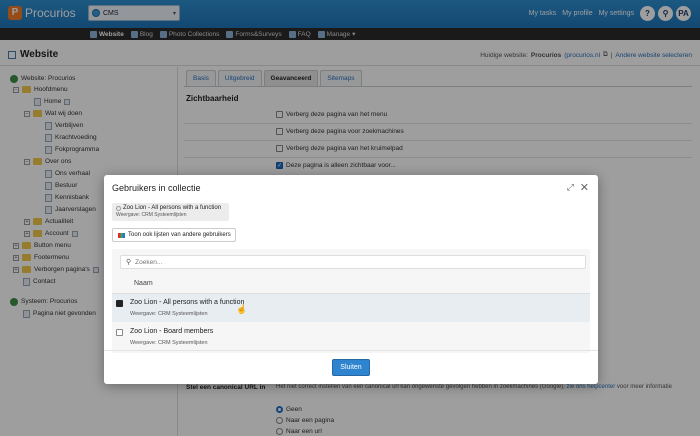 The height and width of the screenshot is (436, 700). What do you see at coordinates (143, 283) in the screenshot?
I see `column-header-naam: Naam` at bounding box center [143, 283].